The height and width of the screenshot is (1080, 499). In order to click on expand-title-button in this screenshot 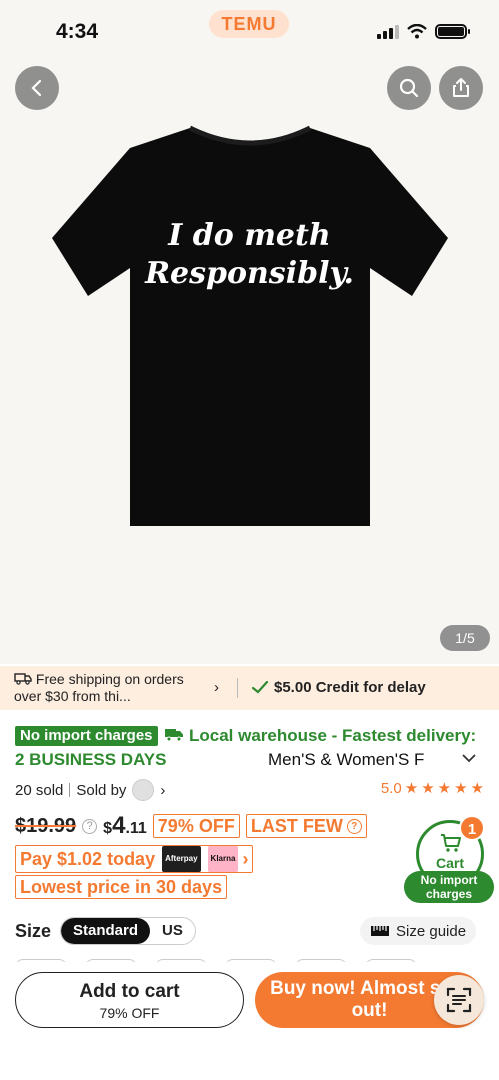, I will do `click(469, 759)`.